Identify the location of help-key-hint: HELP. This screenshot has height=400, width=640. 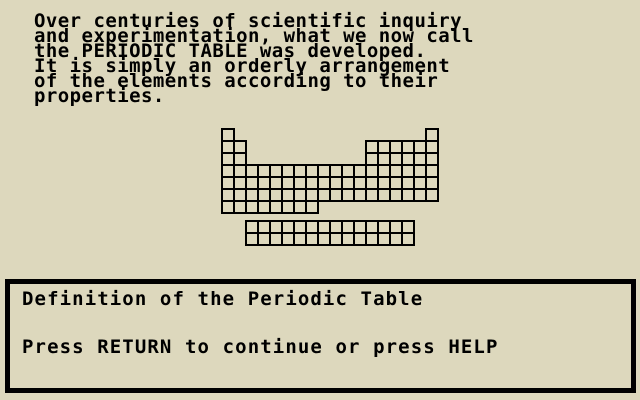
(473, 347).